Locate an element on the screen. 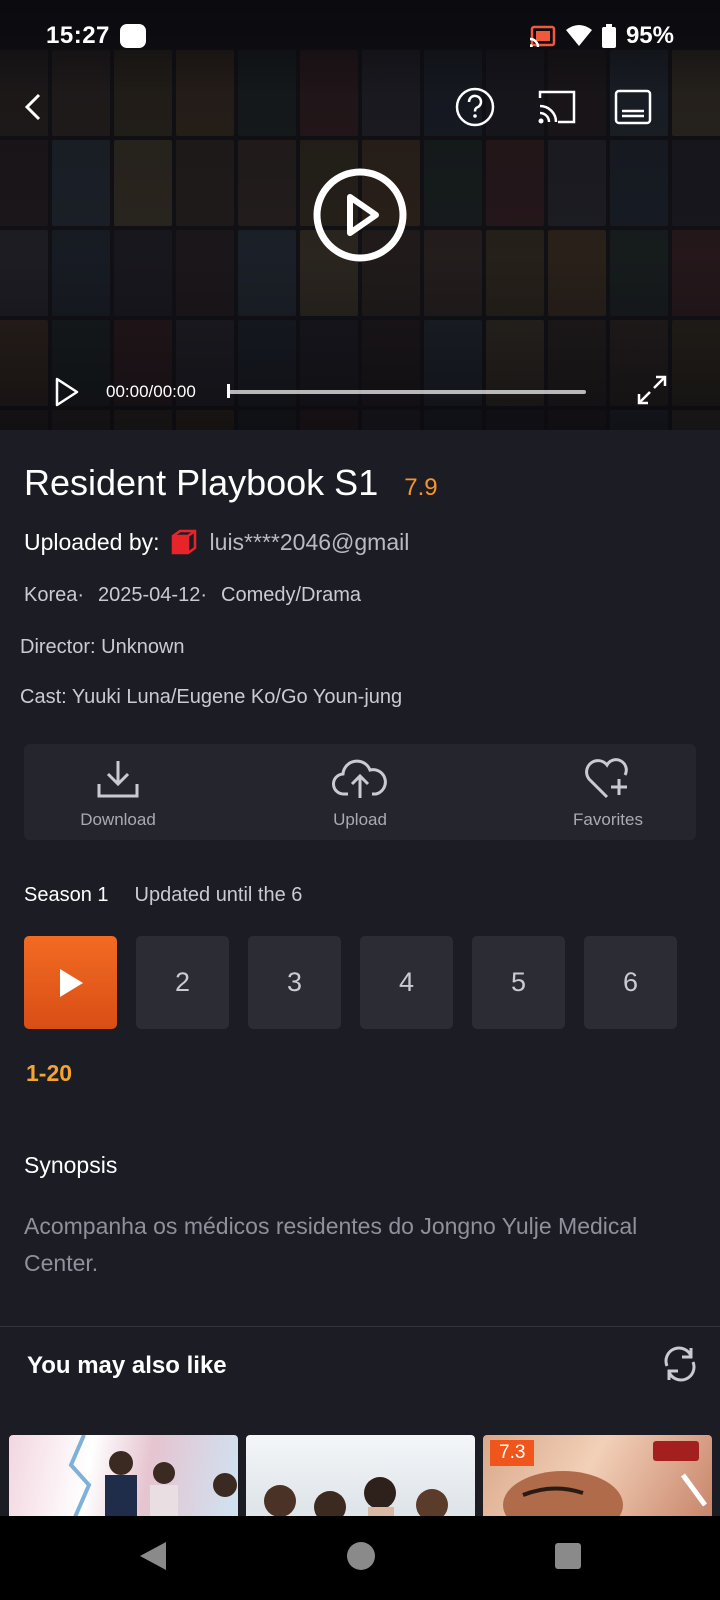 Image resolution: width=720 pixels, height=1600 pixels. episode-range-tab: 1-20 is located at coordinates (49, 1073).